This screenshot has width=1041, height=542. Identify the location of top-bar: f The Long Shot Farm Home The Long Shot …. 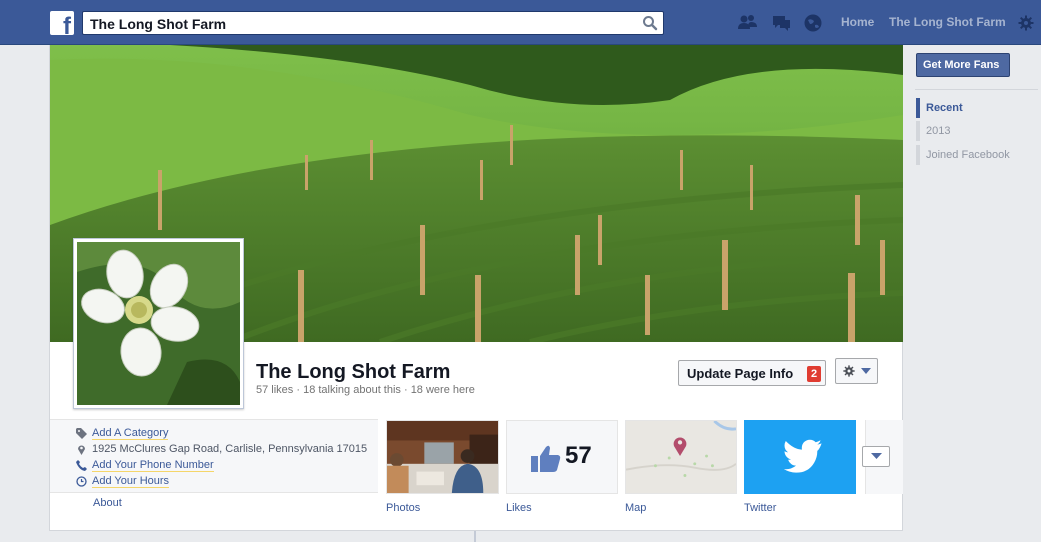
(520, 22).